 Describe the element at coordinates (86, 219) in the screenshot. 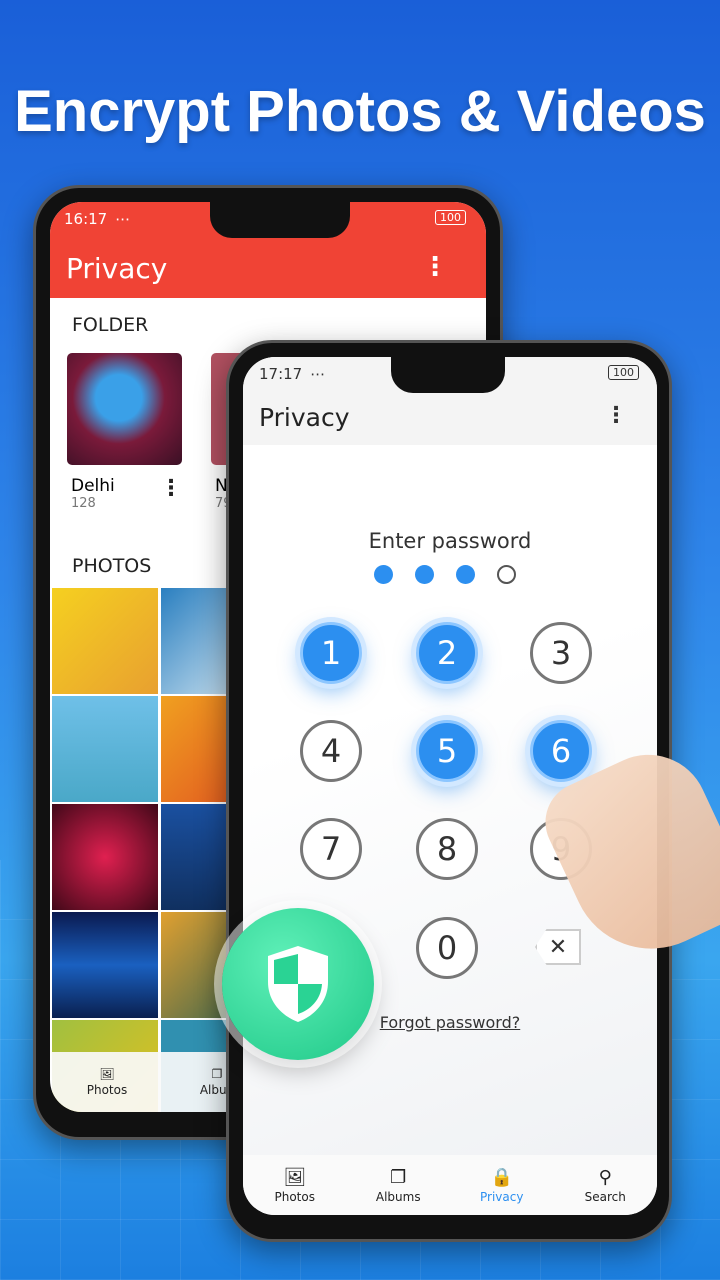

I see `status-time: 16:17` at that location.